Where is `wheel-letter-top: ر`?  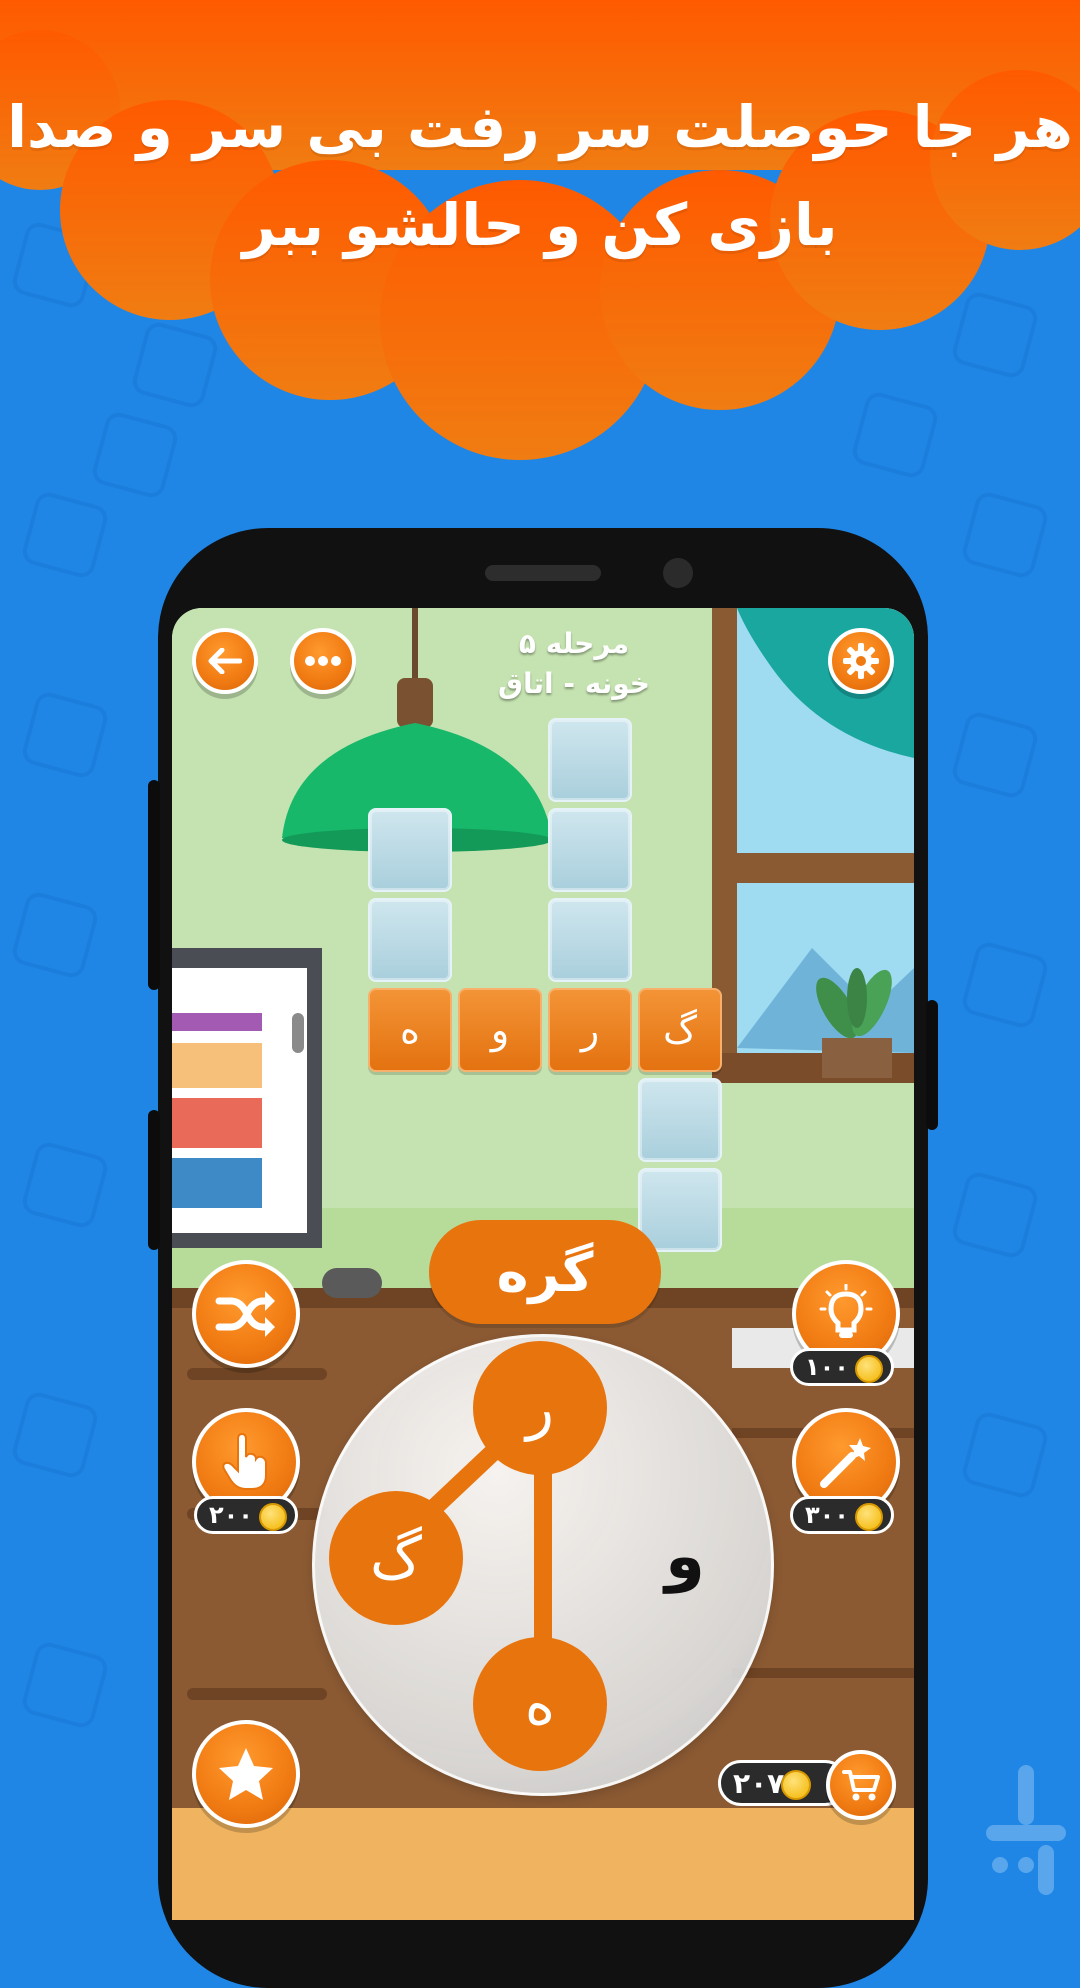
wheel-letter-top: ر is located at coordinates (540, 1408).